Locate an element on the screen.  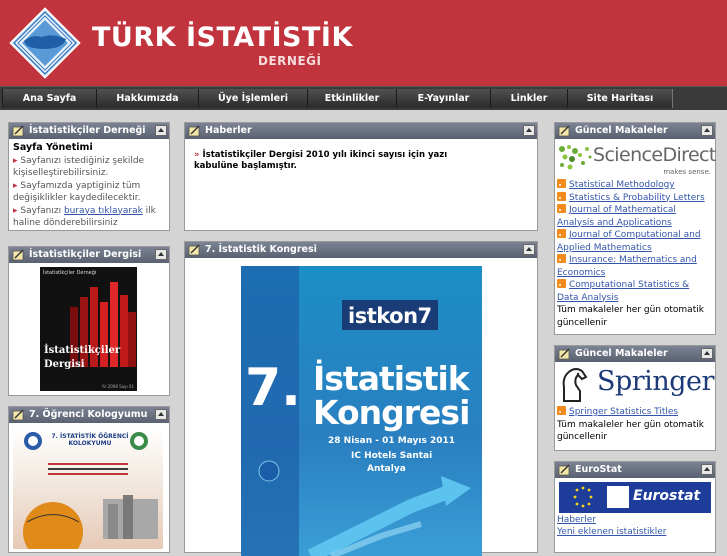
nav-home: Ana Sayfa is located at coordinates (49, 98).